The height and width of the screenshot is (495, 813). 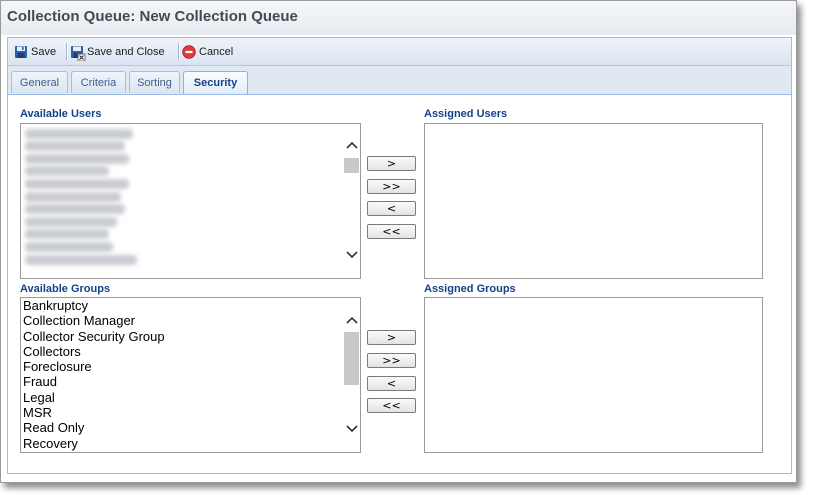 What do you see at coordinates (182, 366) in the screenshot?
I see `list-item: Foreclosure` at bounding box center [182, 366].